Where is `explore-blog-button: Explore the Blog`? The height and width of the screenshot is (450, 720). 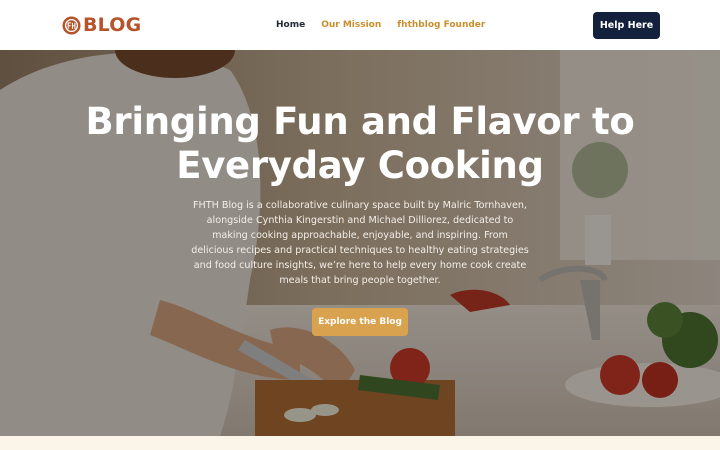 explore-blog-button: Explore the Blog is located at coordinates (360, 322).